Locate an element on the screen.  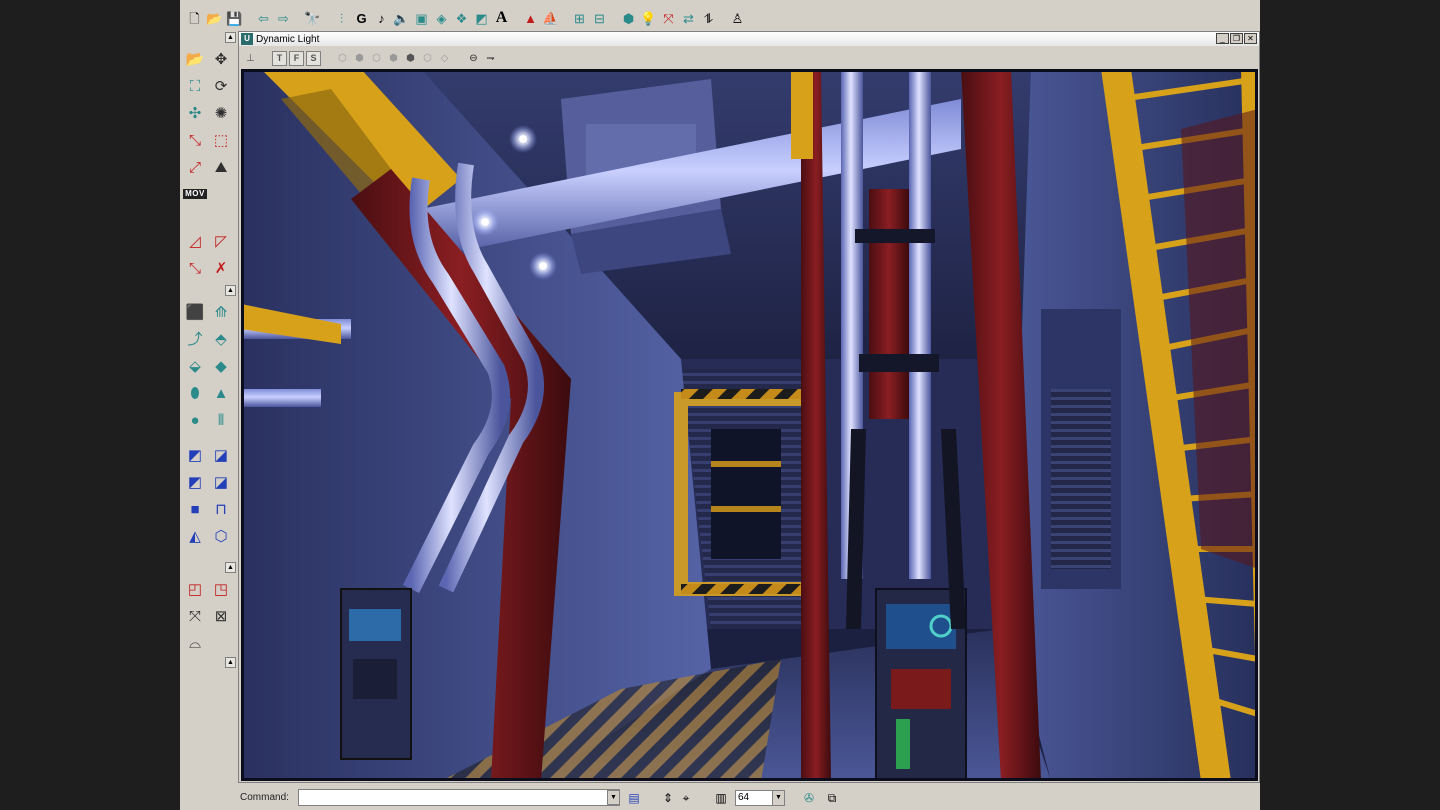
prefab-icon: ❖ is located at coordinates (461, 18).